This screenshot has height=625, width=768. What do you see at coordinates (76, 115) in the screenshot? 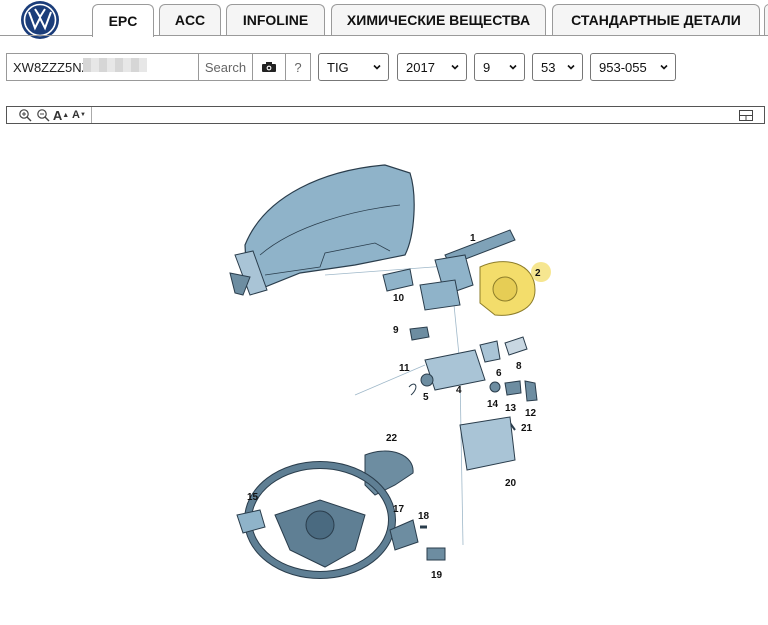
I see `font-smaller-label: A` at bounding box center [76, 115].